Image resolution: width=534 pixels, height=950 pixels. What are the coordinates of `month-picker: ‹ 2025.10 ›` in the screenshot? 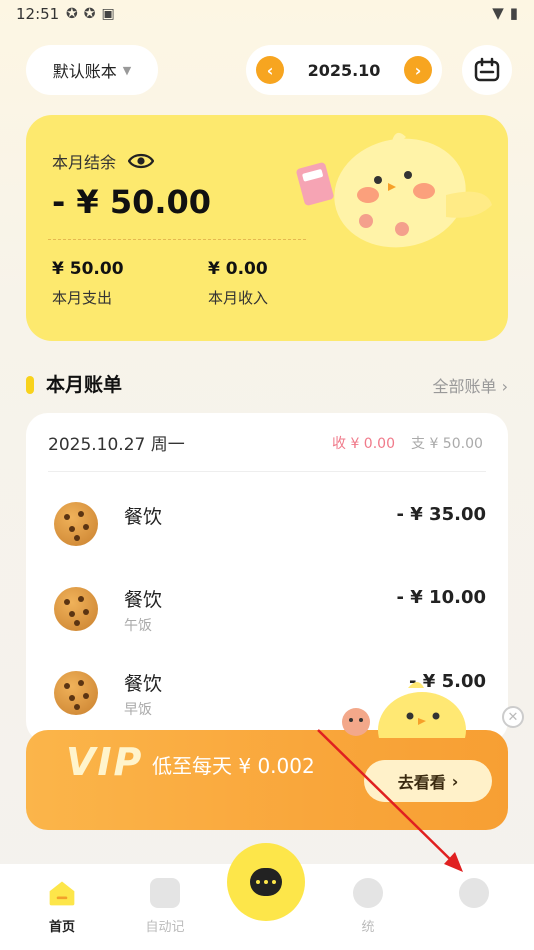 It's located at (344, 70).